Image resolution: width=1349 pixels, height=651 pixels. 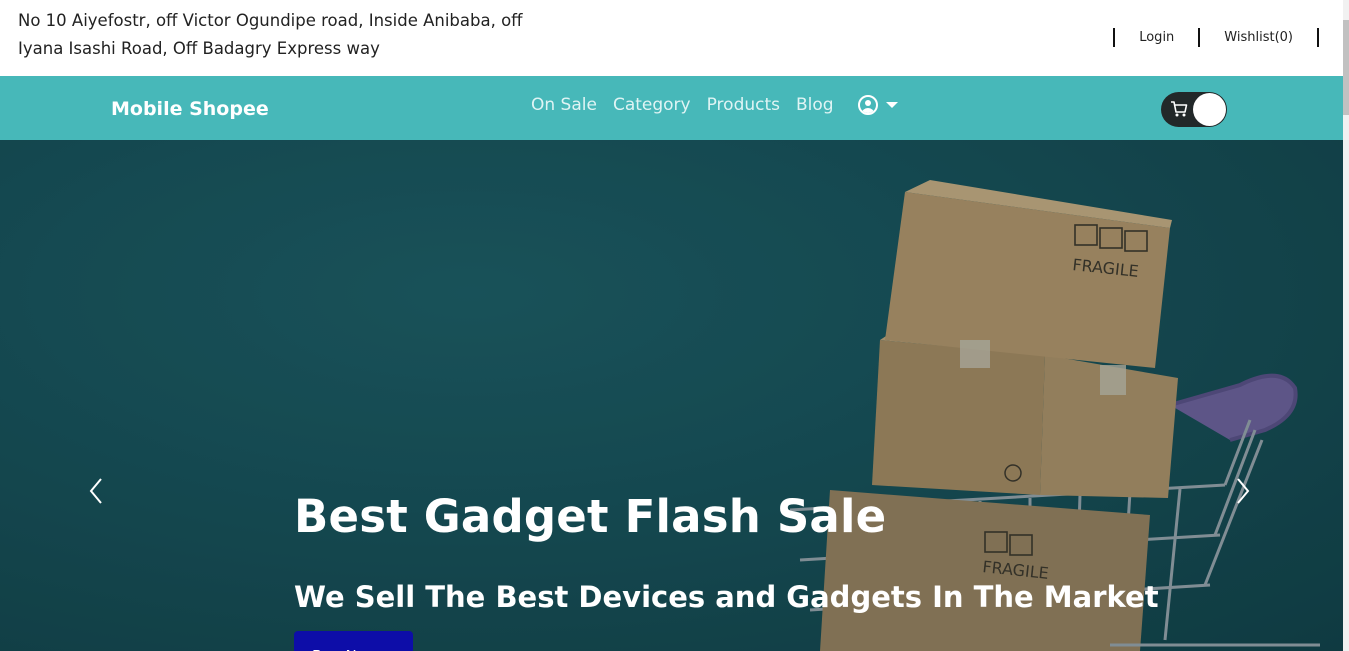 What do you see at coordinates (867, 105) in the screenshot?
I see `user-circle-icon` at bounding box center [867, 105].